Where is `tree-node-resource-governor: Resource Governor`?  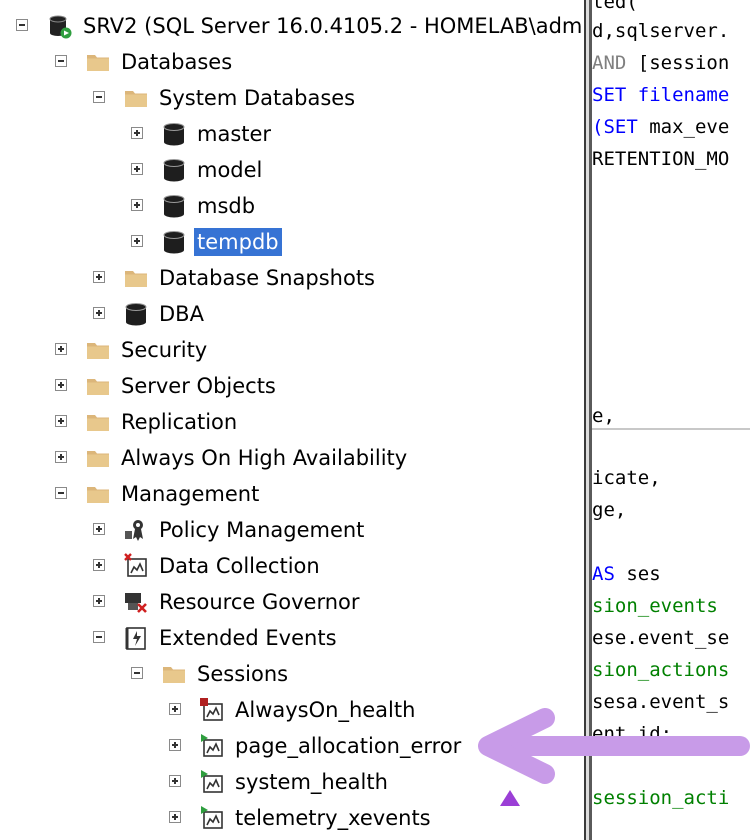 tree-node-resource-governor: Resource Governor is located at coordinates (292, 602).